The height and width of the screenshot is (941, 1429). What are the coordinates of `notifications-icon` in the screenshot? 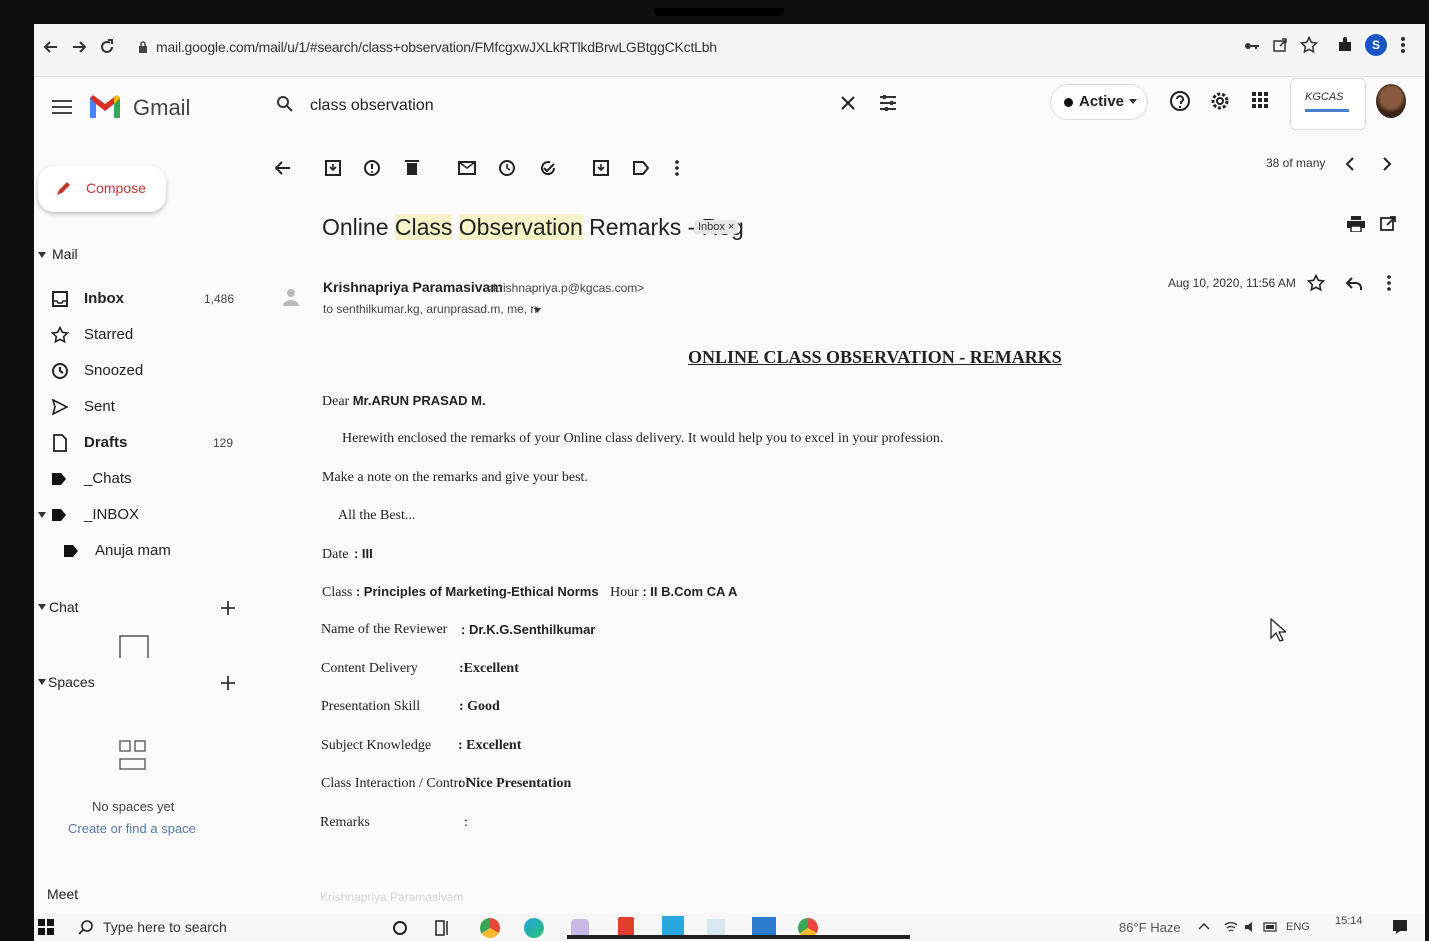 It's located at (1400, 927).